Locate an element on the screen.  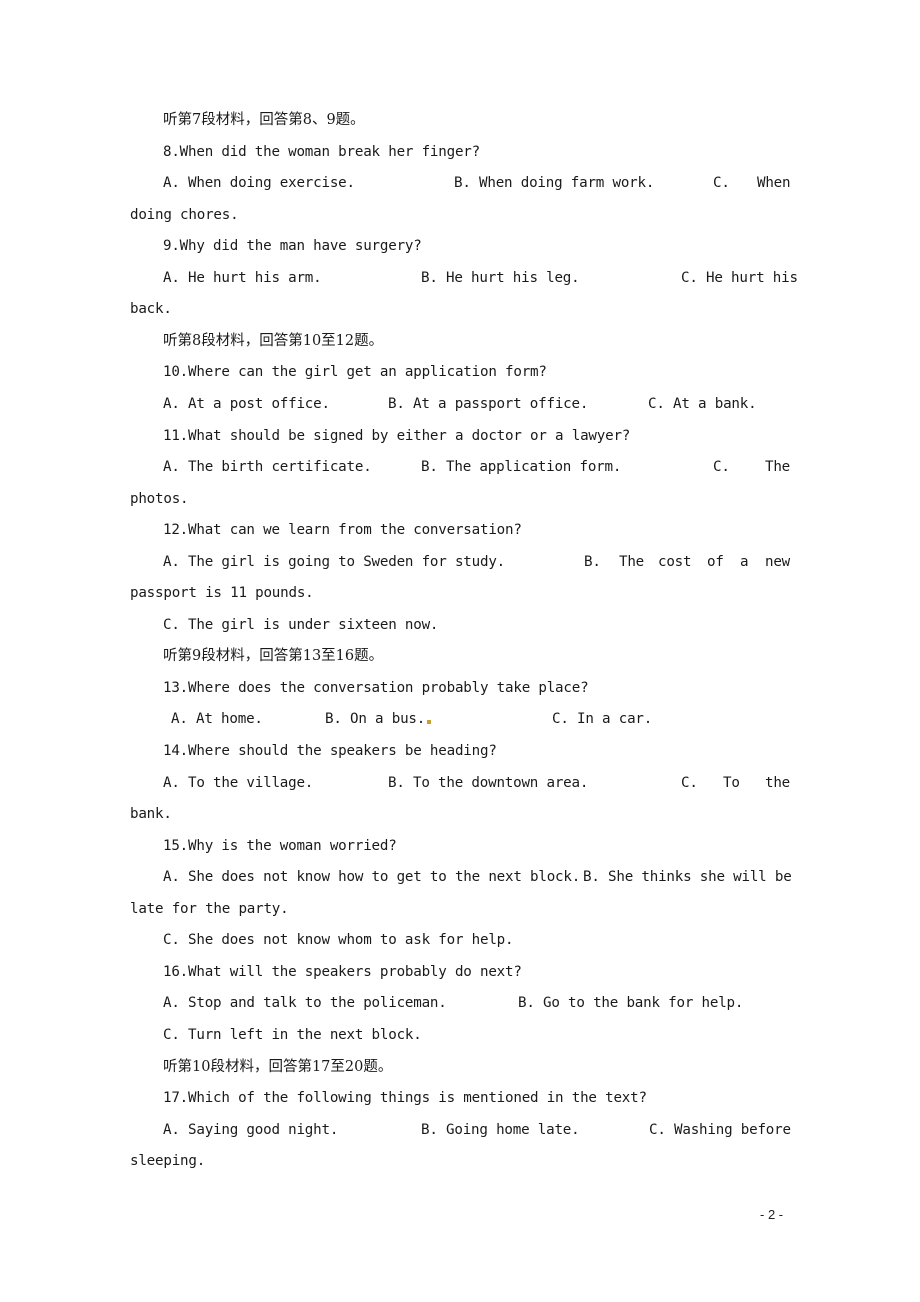
section-heading: 听第10段材料，回答第17至20题。 is located at coordinates (278, 1066).